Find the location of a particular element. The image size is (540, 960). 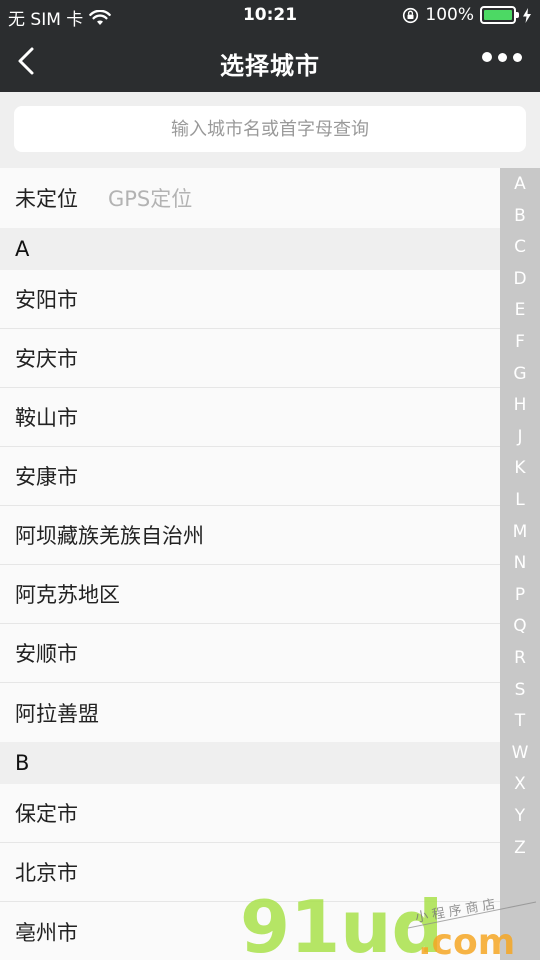

index-letter-b: B is located at coordinates (520, 216).